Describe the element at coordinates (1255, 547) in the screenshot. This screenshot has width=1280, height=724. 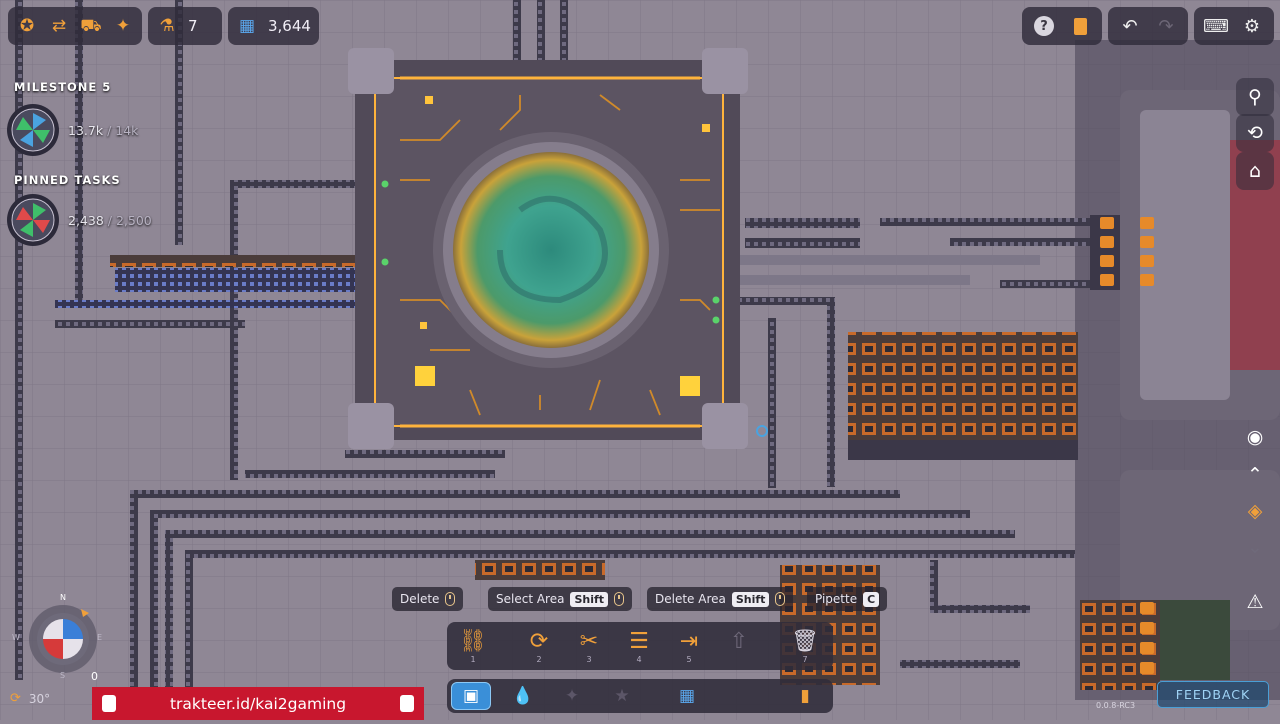
I see `layer-down-icon: ⌄` at that location.